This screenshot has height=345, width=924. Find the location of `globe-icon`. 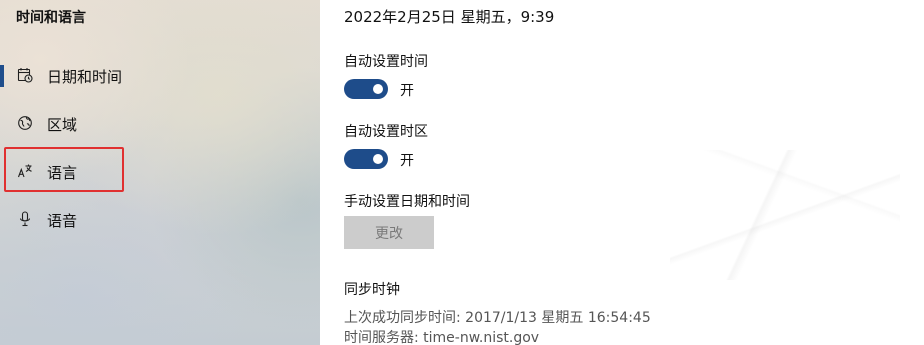

globe-icon is located at coordinates (25, 123).